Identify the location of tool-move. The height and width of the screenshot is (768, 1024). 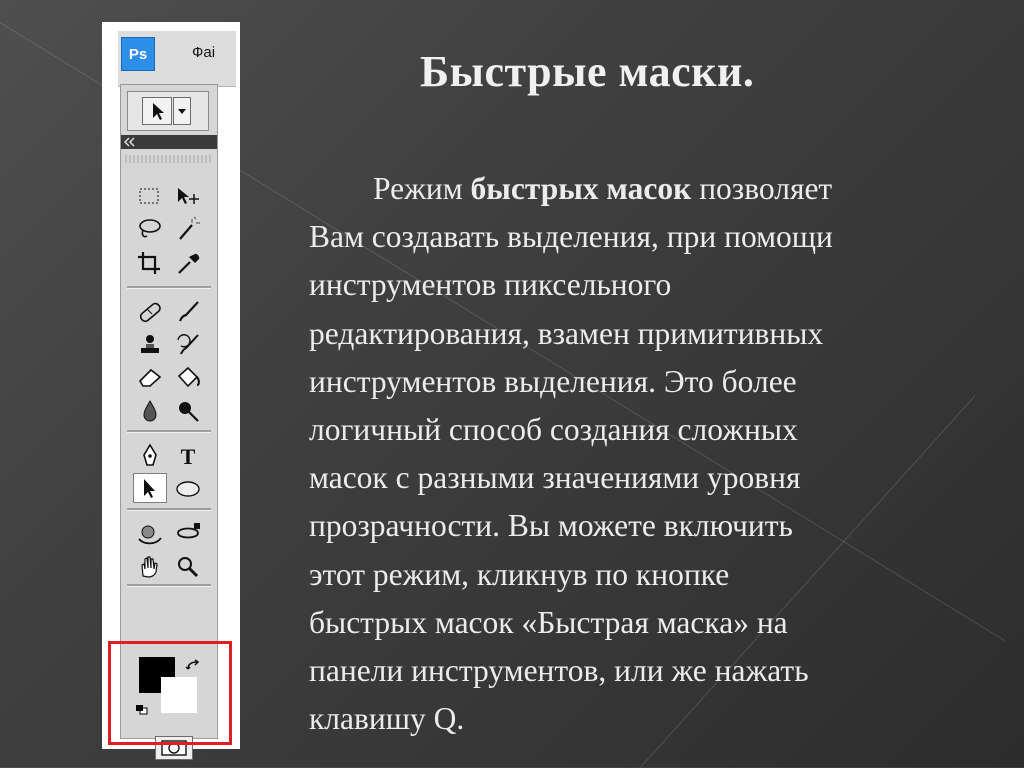
(188, 196).